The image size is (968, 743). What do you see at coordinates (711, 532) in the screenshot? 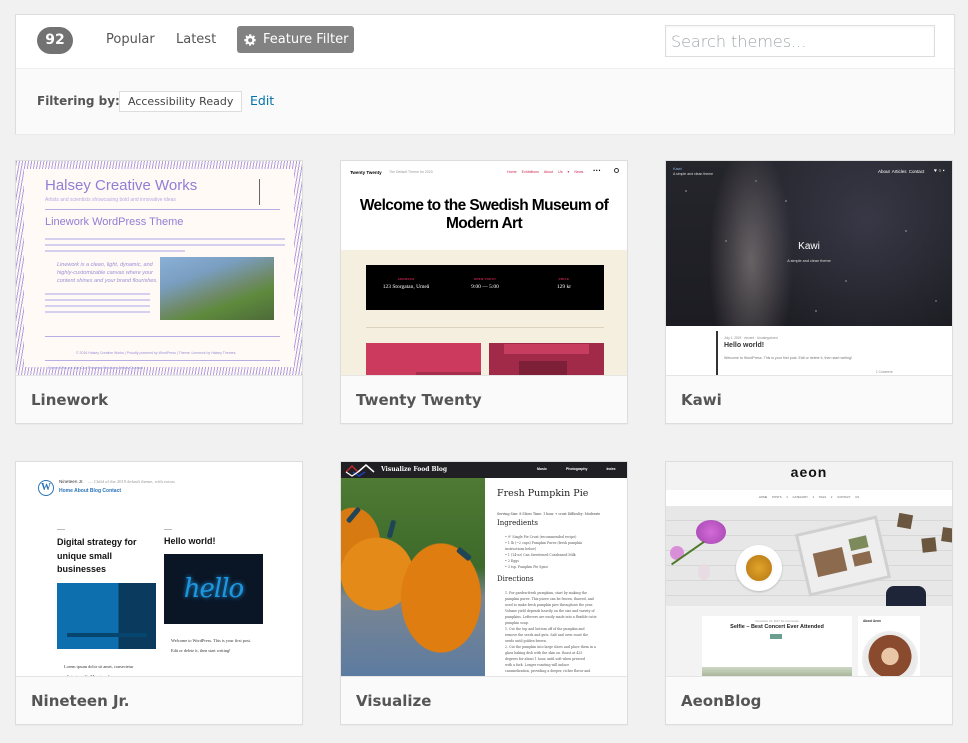
I see `peony-flower` at bounding box center [711, 532].